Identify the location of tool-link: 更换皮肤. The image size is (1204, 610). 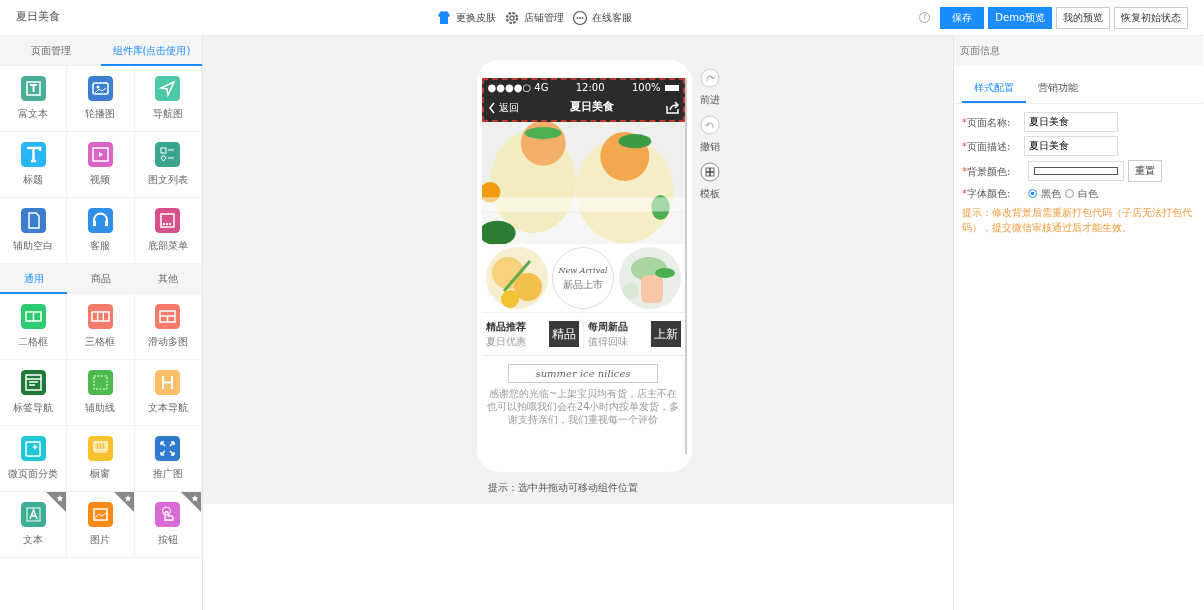
(466, 17).